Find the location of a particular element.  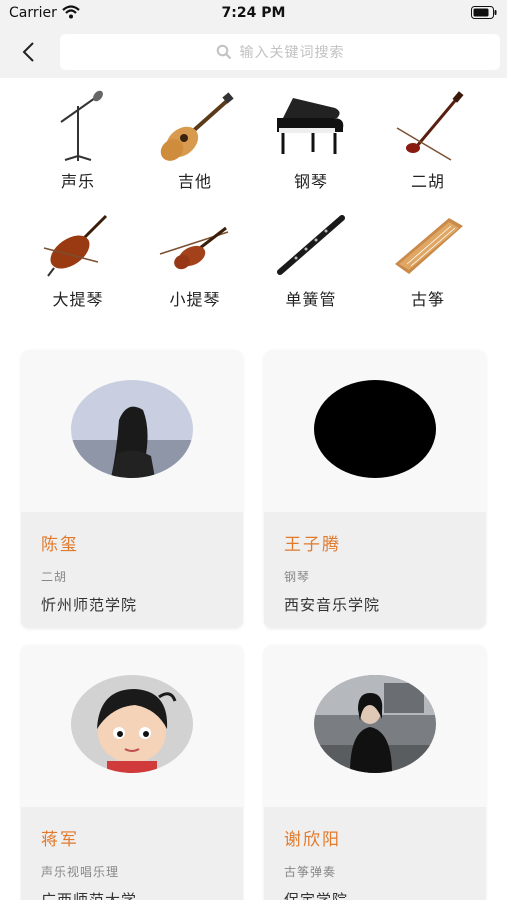

teacher-school: 西安音乐学院 is located at coordinates (332, 605).